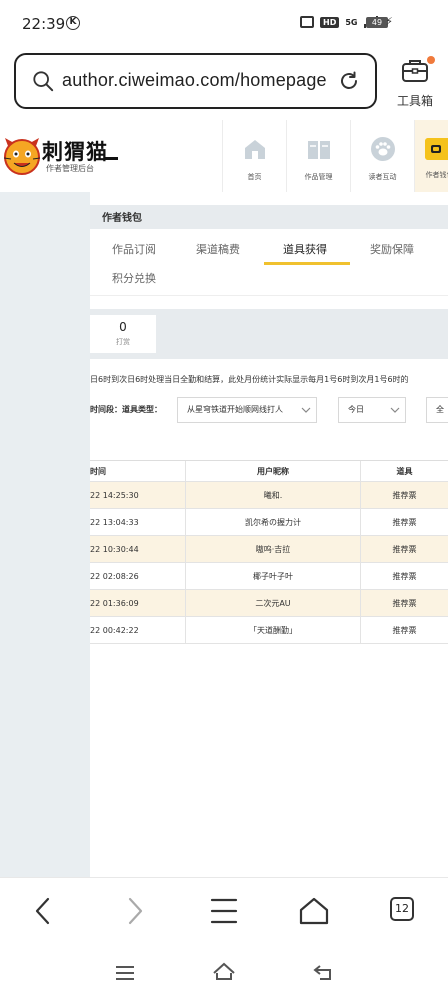 The width and height of the screenshot is (448, 999). What do you see at coordinates (70, 168) in the screenshot?
I see `logo-subtitle: 作者管理后台` at bounding box center [70, 168].